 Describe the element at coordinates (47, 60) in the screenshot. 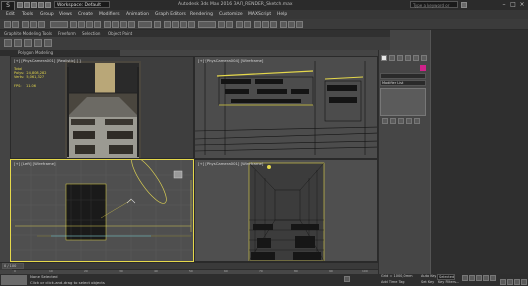

I see `viewport-label: [+] [PhysCamera001] [Realistic] [ ]` at that location.